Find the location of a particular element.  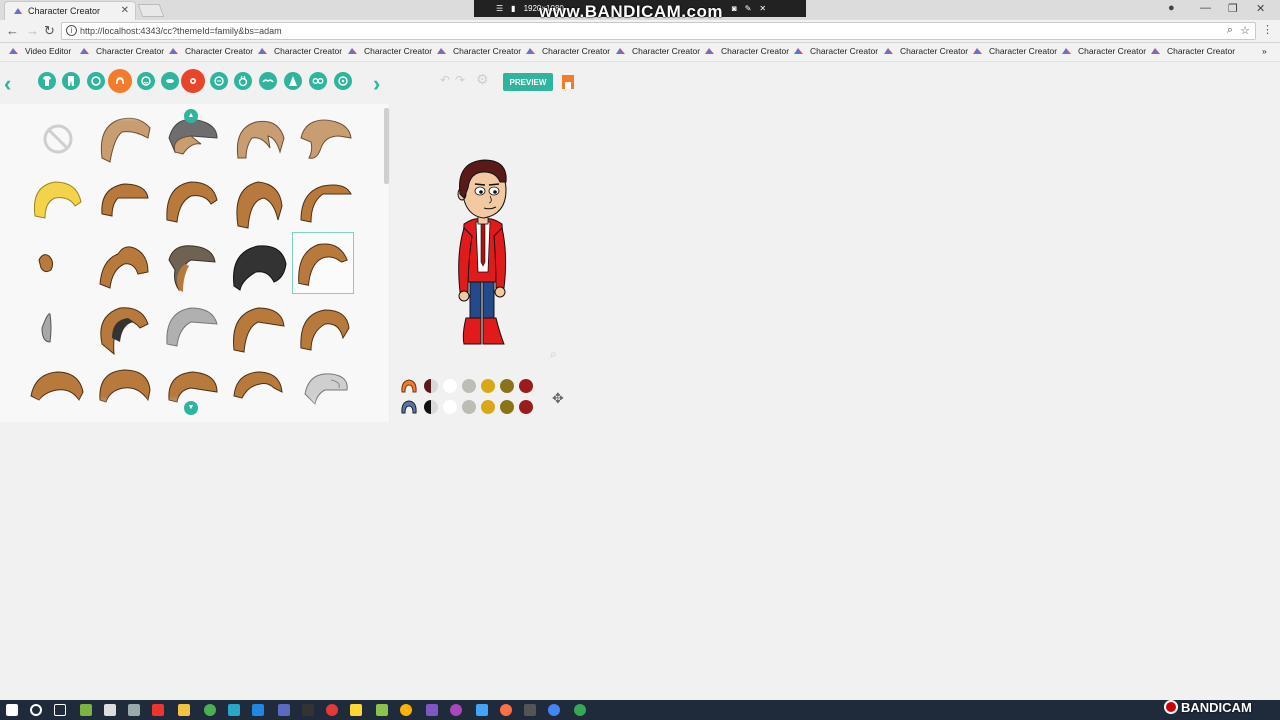

redo-icon: ↷ is located at coordinates (460, 80).